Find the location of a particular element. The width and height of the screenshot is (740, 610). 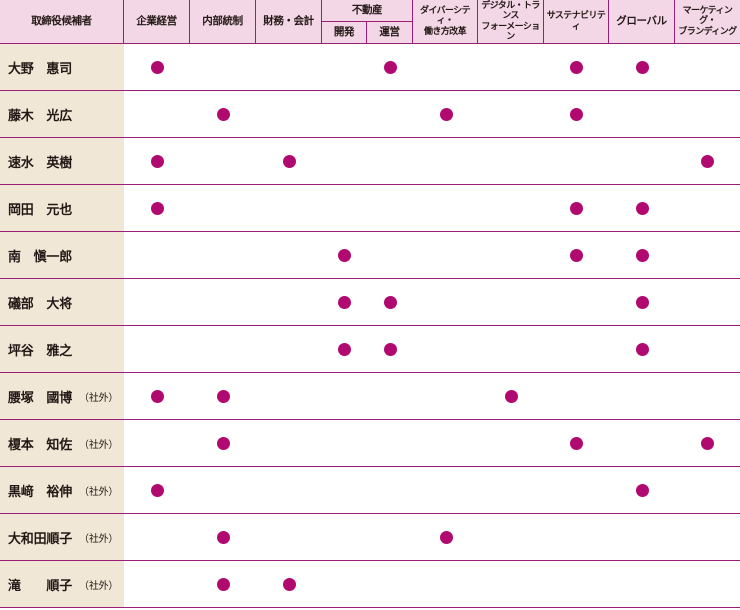

candidate-name: 滝 順子 is located at coordinates (40, 586).